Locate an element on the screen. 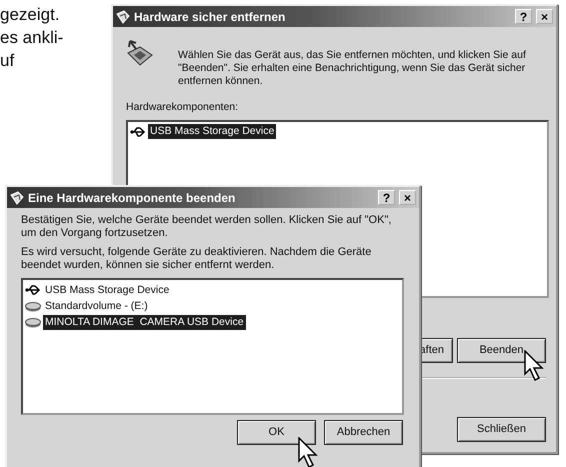  body-text: es ankli- is located at coordinates (32, 38).